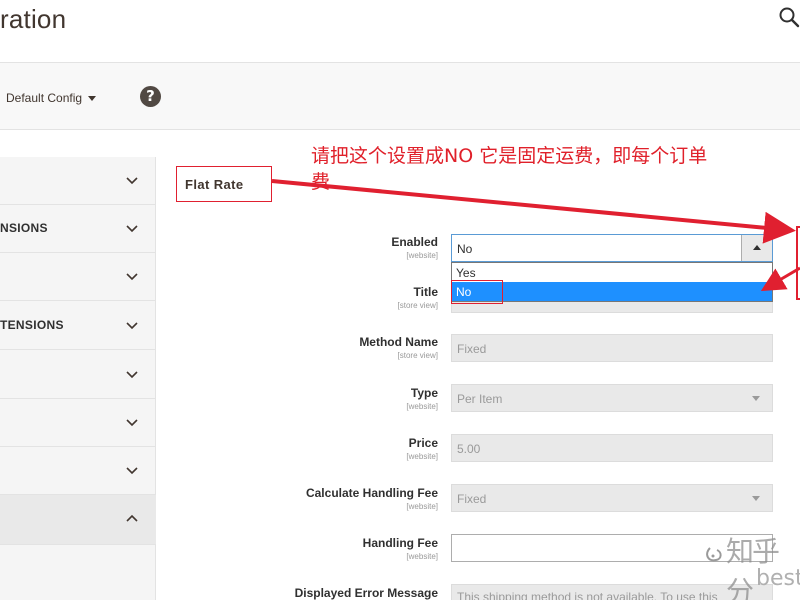 Image resolution: width=800 pixels, height=600 pixels. What do you see at coordinates (78, 229) in the screenshot?
I see `sidebar-item-extensions: NSIONS` at bounding box center [78, 229].